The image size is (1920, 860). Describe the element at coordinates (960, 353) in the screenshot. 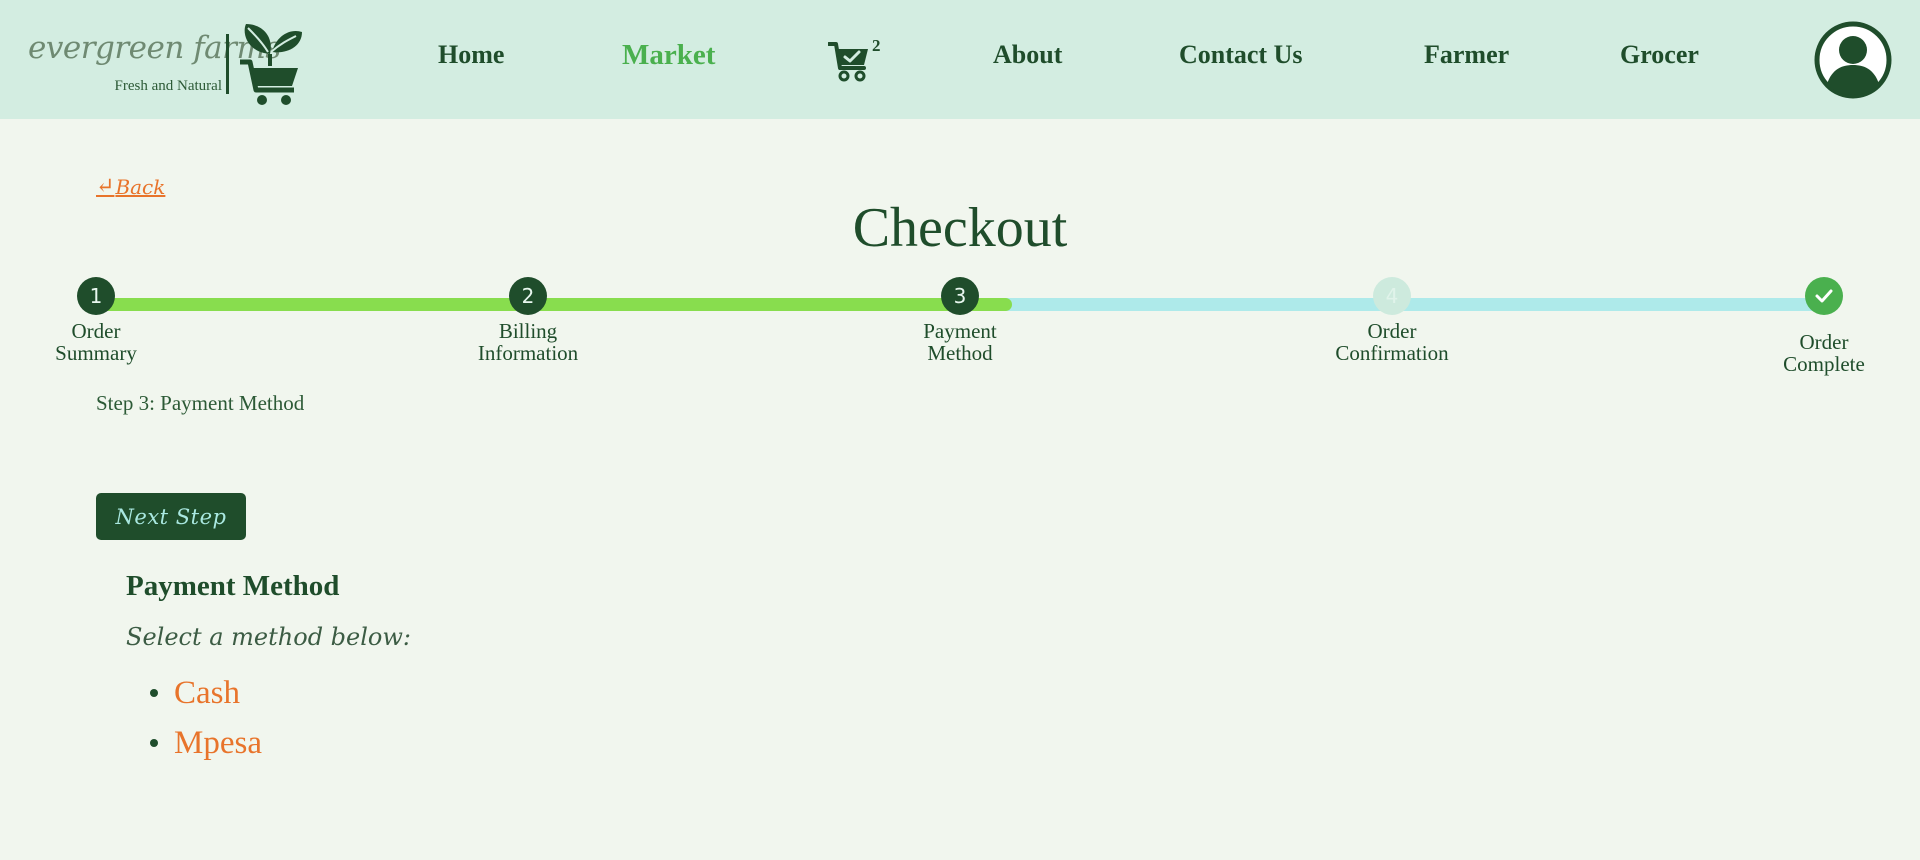

I see `step-3-label-line2: Method` at that location.